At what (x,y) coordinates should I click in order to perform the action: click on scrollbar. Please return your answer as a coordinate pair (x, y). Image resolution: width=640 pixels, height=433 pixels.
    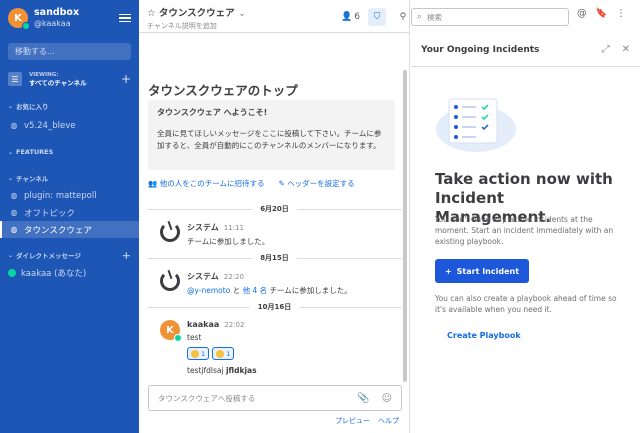
    Looking at the image, I should click on (405, 226).